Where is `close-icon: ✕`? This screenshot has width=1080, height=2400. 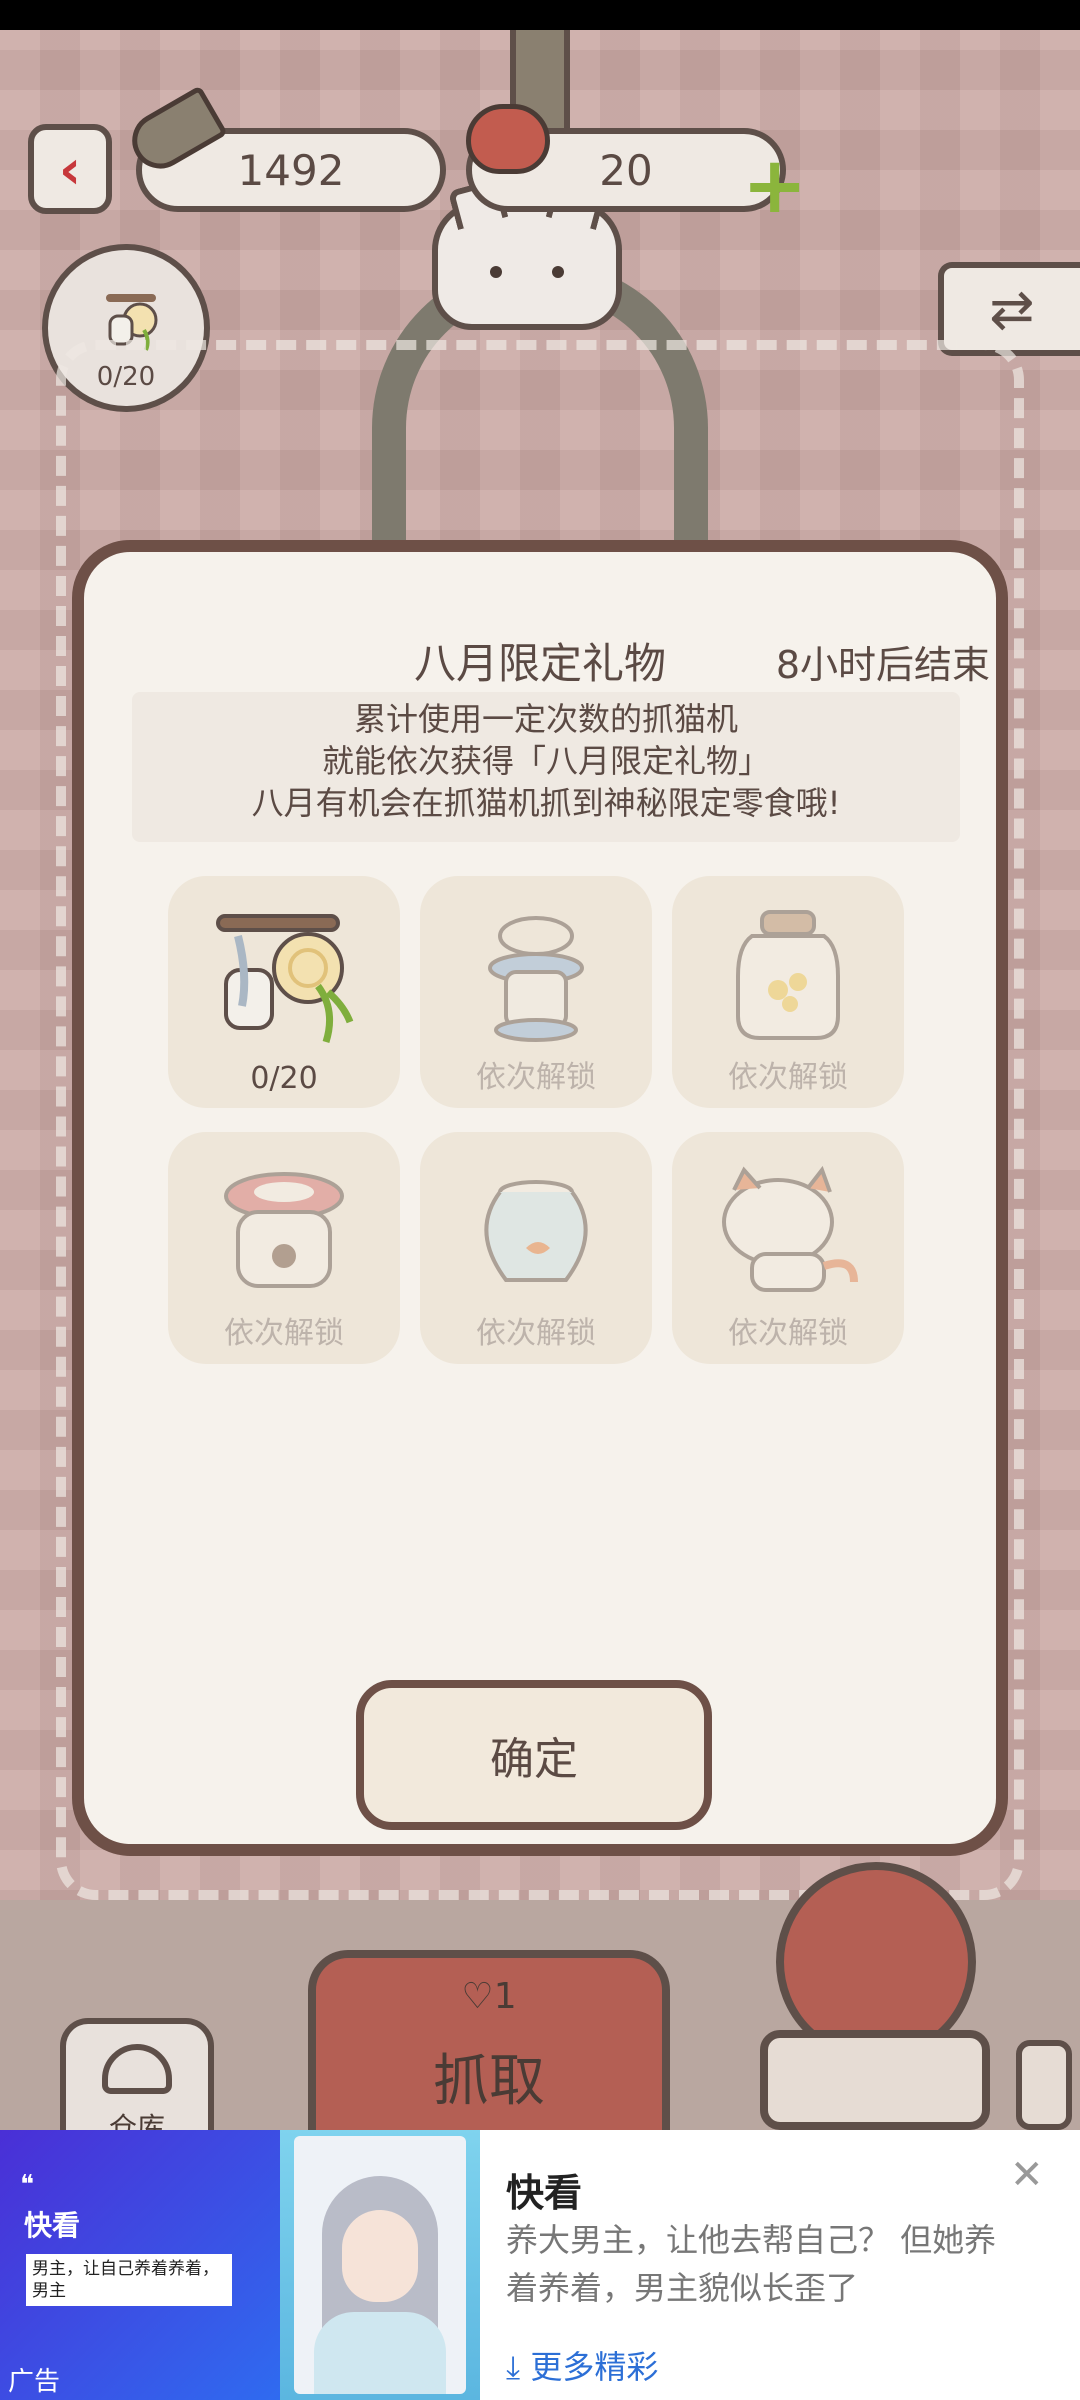 close-icon: ✕ is located at coordinates (1027, 2175).